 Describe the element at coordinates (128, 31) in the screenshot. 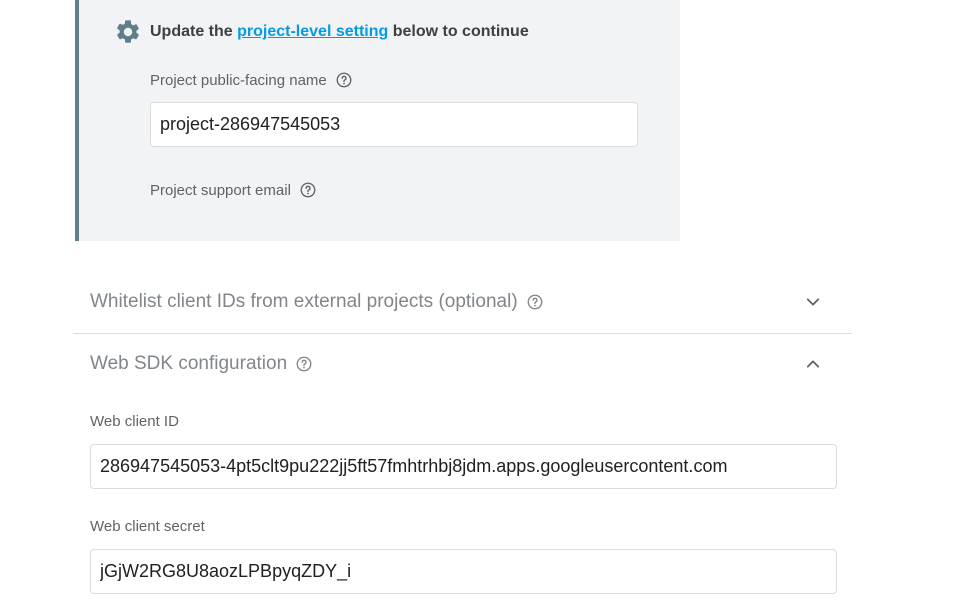

I see `gear-icon` at that location.